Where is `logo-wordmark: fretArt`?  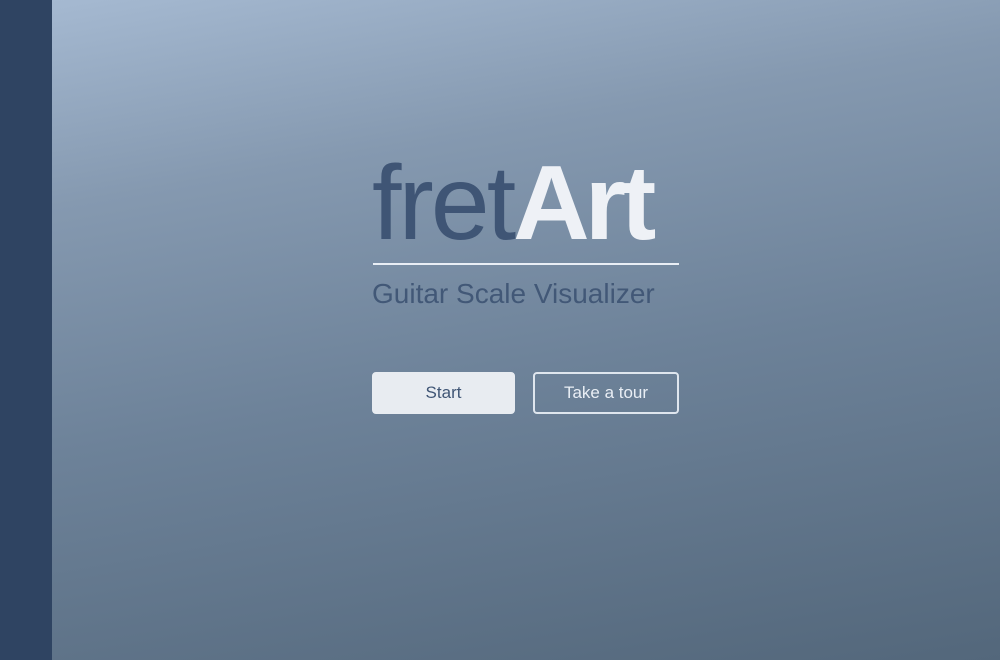 logo-wordmark: fretArt is located at coordinates (514, 203).